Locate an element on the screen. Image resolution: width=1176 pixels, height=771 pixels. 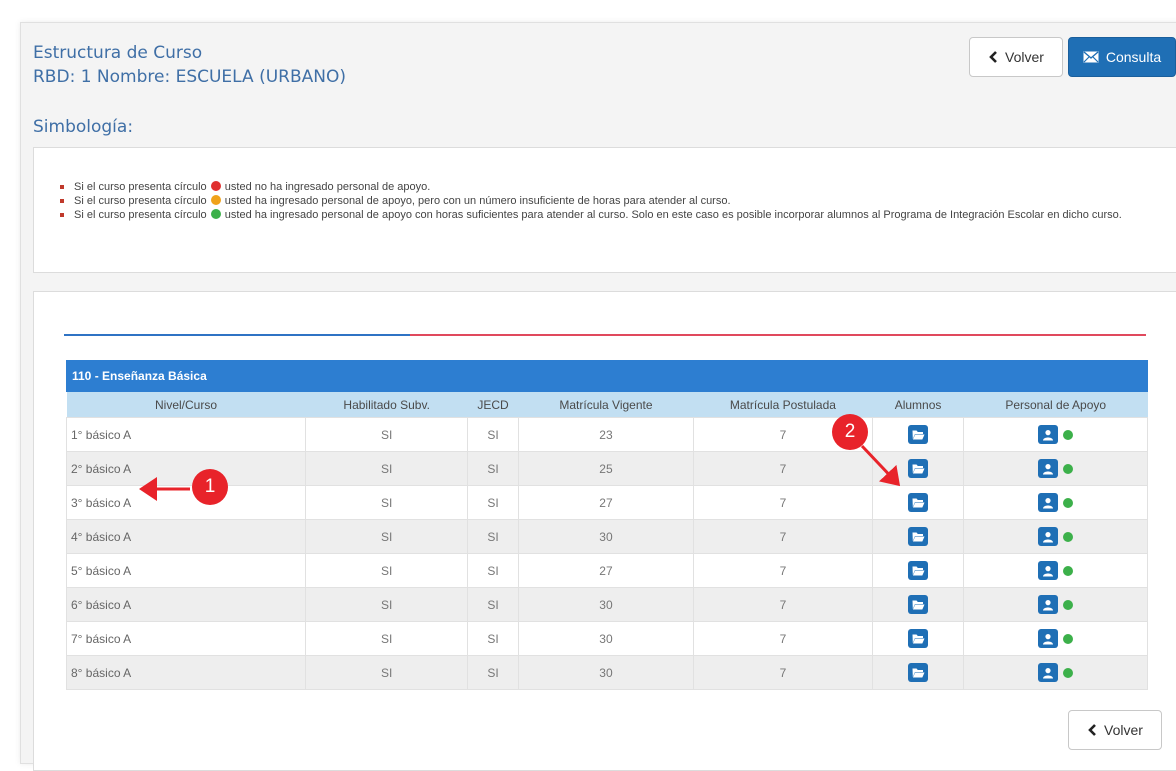
curso-cell: 1° básico A is located at coordinates (186, 434).